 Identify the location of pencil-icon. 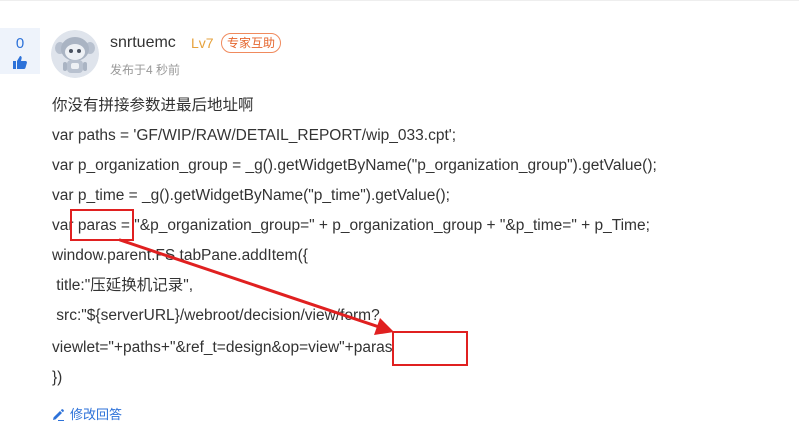
(58, 415).